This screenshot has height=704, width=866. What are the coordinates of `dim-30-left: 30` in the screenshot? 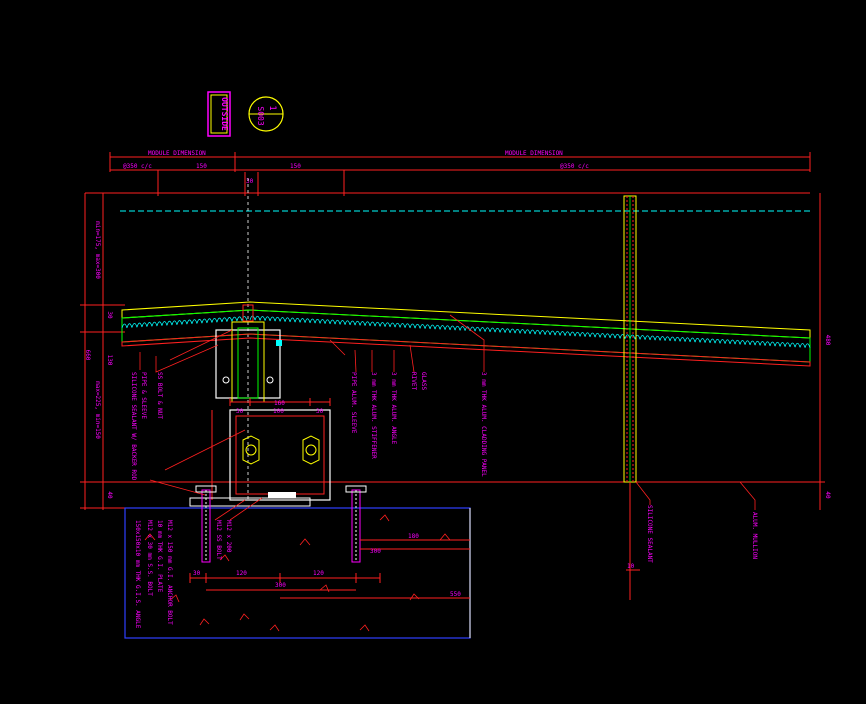 It's located at (109, 315).